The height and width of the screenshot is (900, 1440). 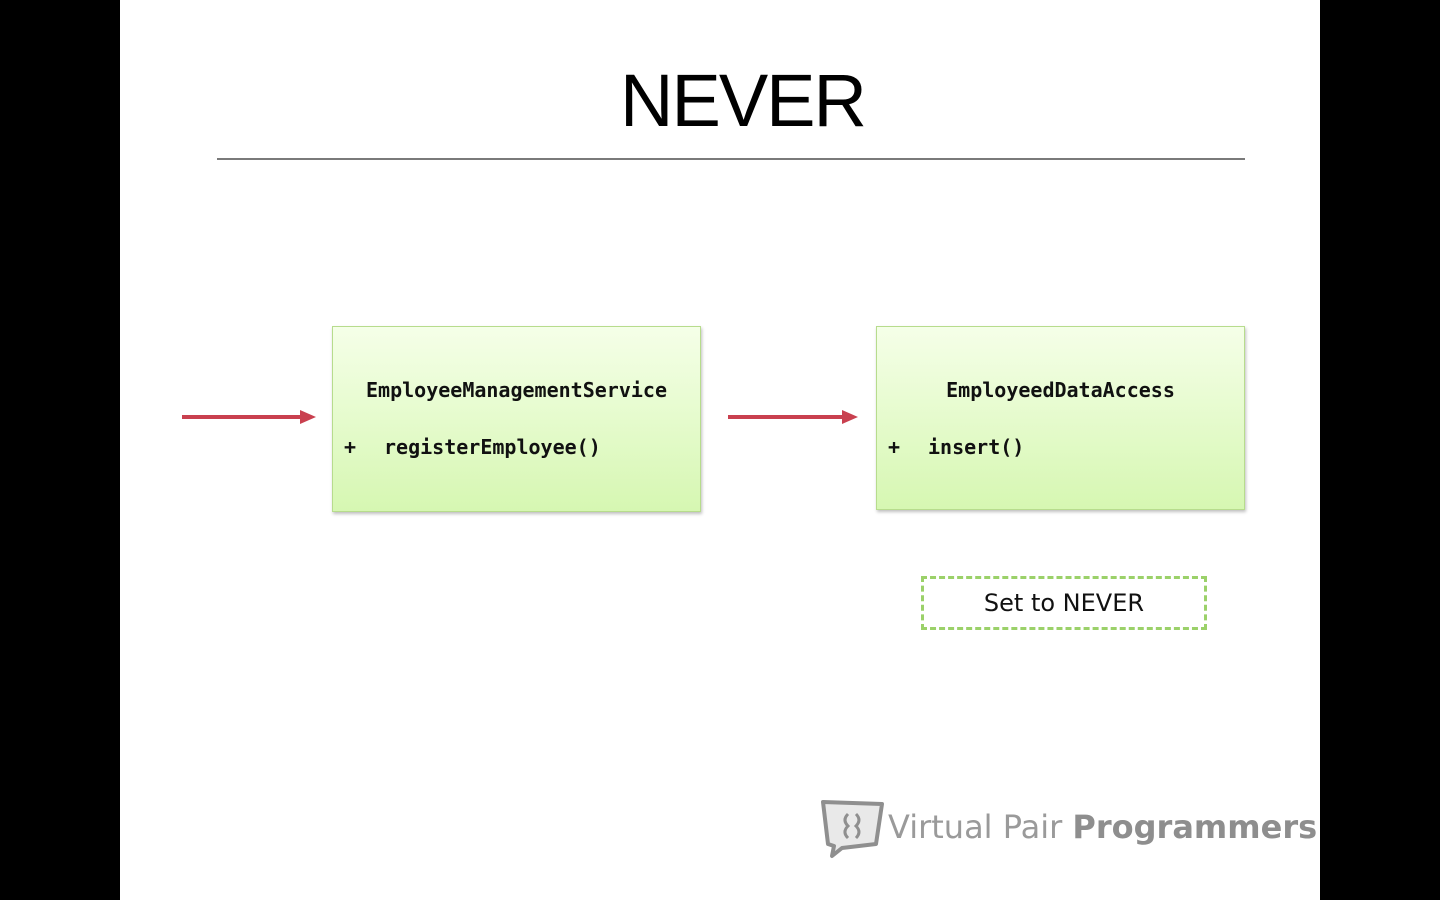 I want to click on slide-title: NEVER, so click(x=743, y=100).